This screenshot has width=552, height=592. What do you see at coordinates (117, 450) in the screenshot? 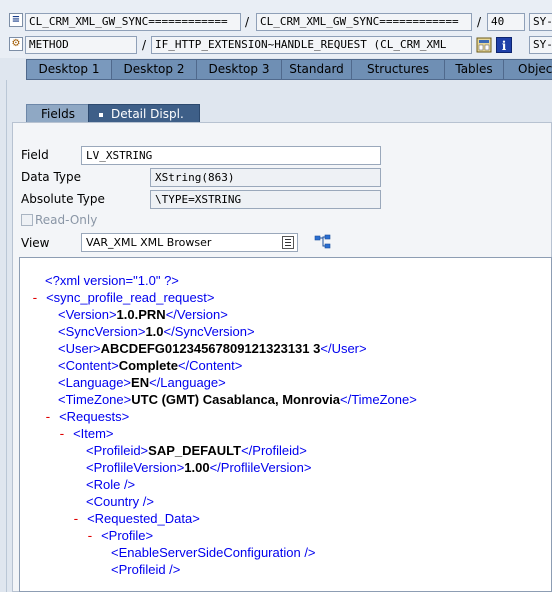
I see `xml-tag: <Profileid>` at bounding box center [117, 450].